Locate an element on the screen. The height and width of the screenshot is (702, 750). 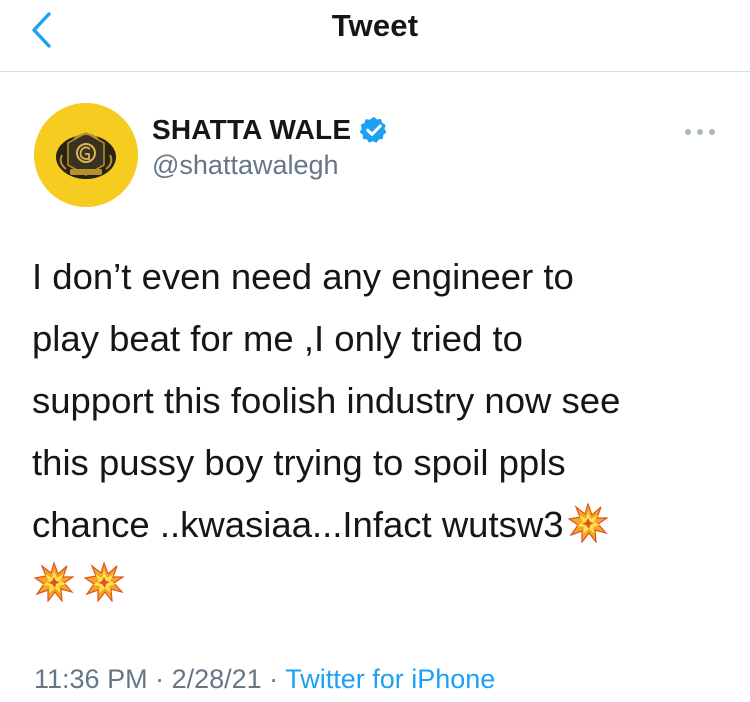
more-options-button is located at coordinates (700, 132).